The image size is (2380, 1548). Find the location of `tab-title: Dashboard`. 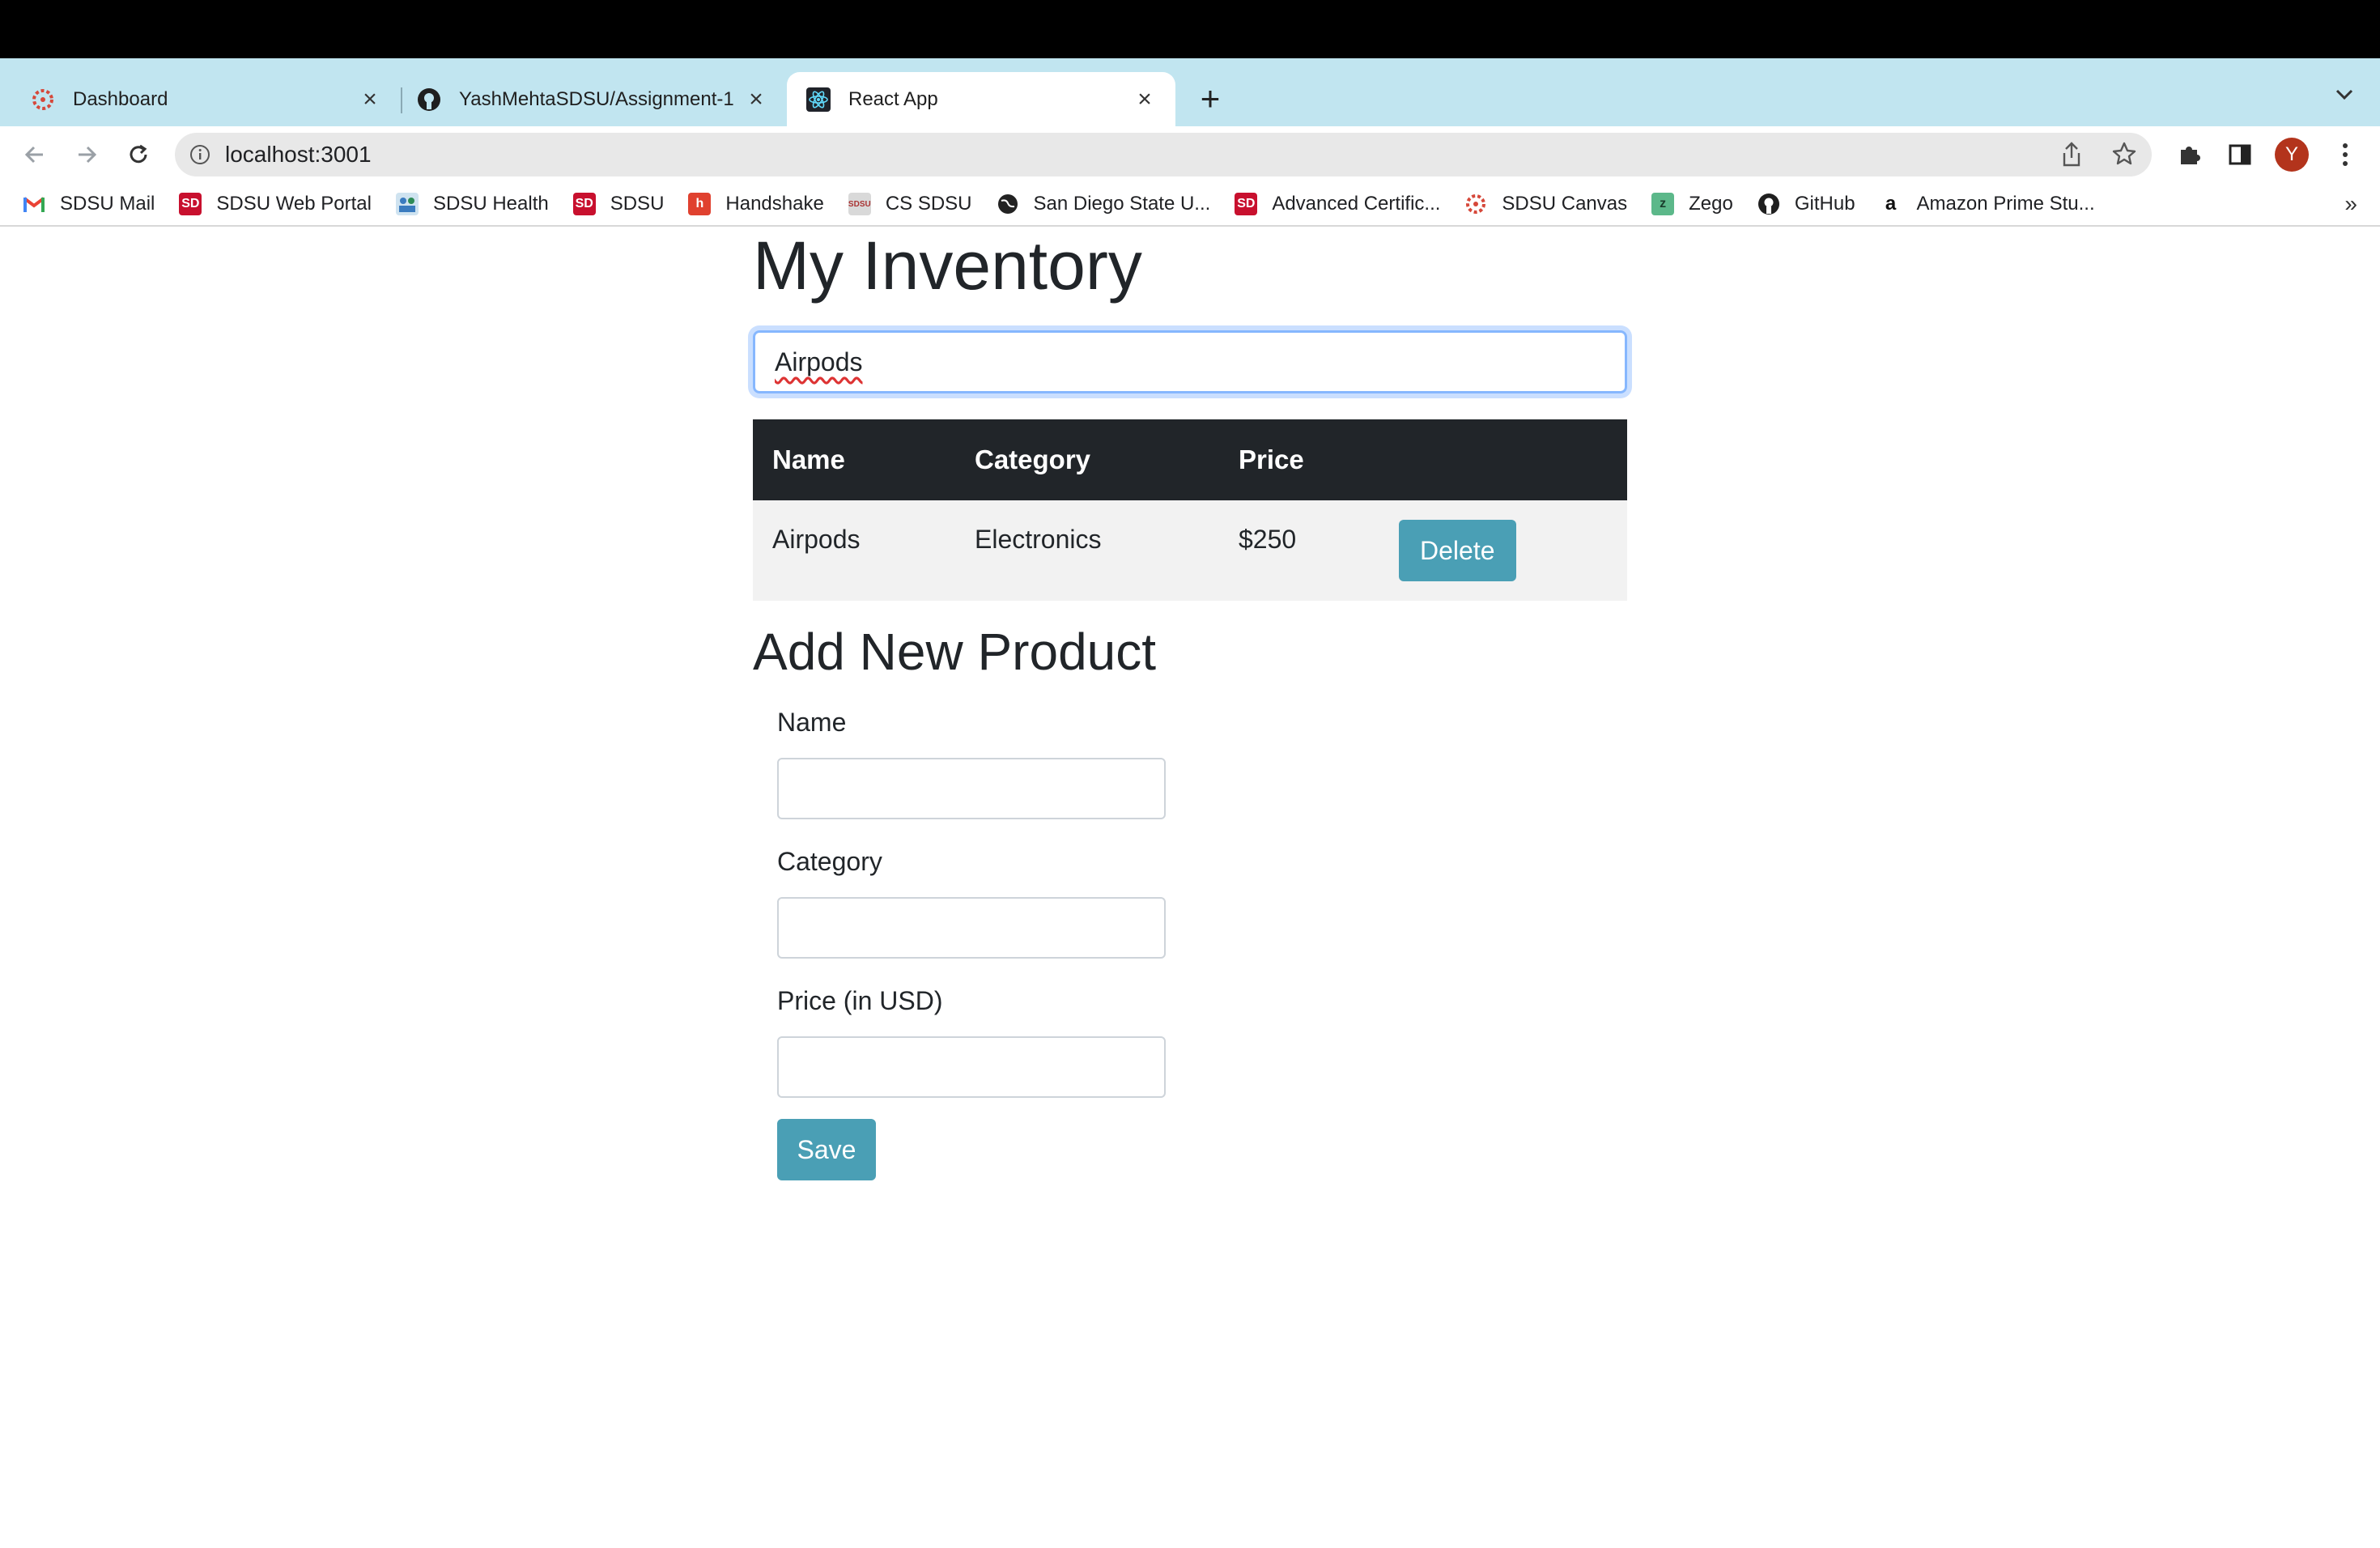

tab-title: Dashboard is located at coordinates (121, 99).